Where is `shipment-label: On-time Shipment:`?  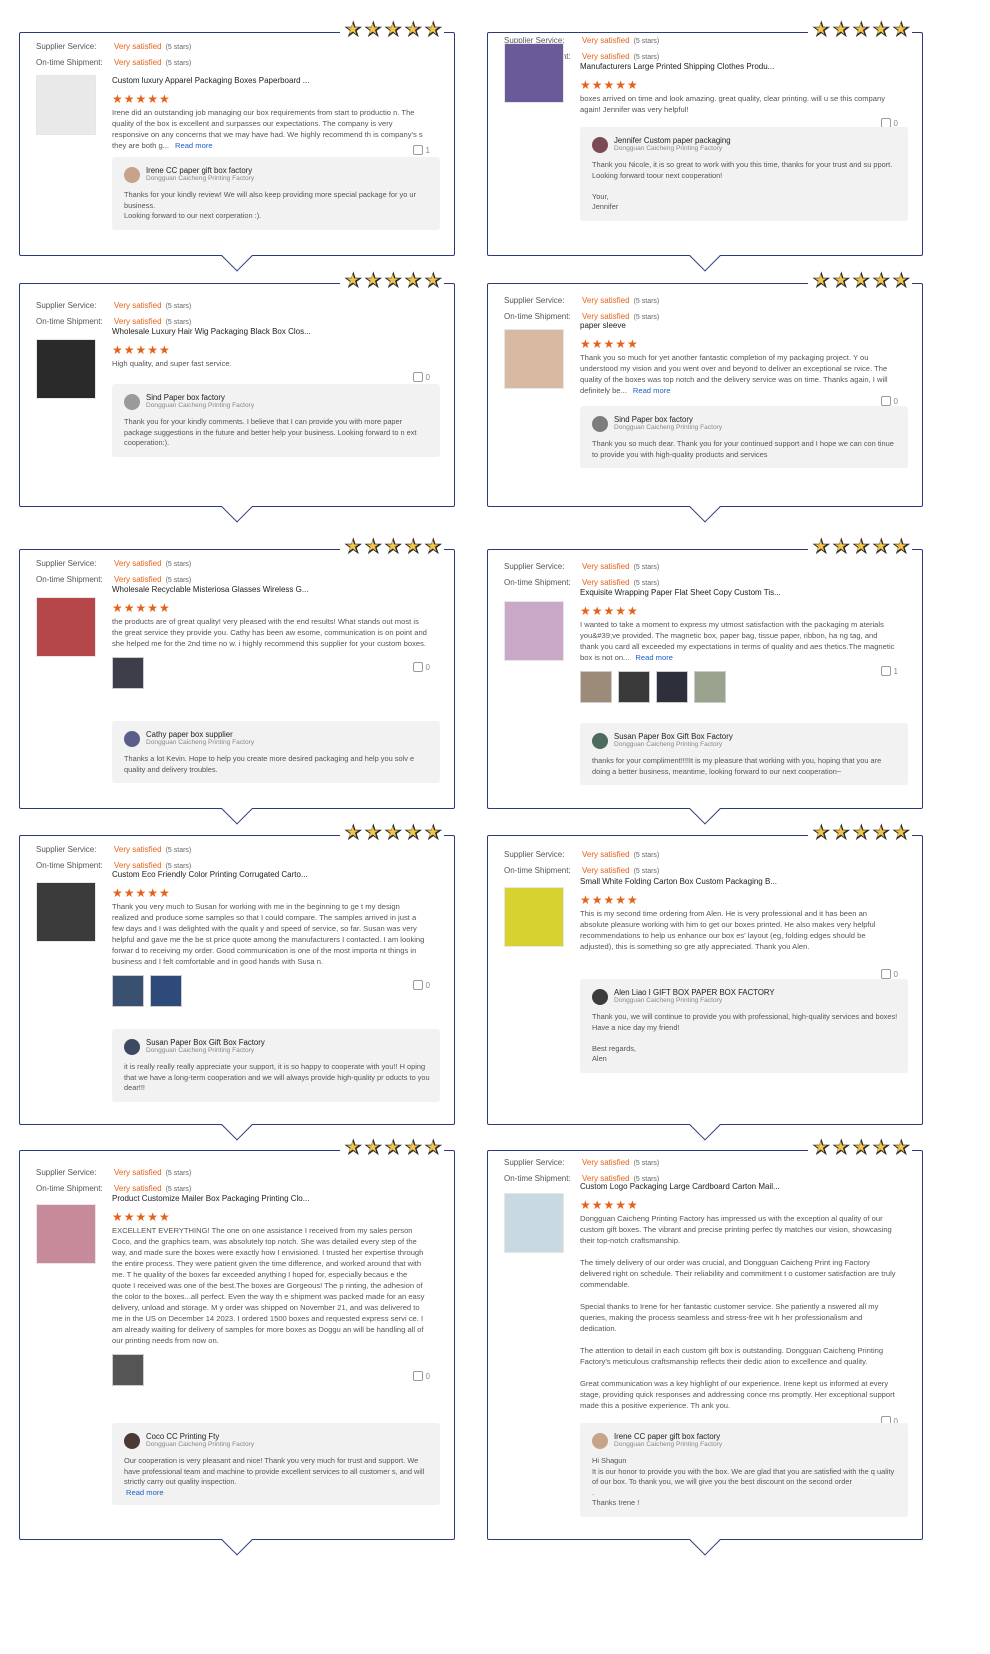 shipment-label: On-time Shipment: is located at coordinates (69, 321).